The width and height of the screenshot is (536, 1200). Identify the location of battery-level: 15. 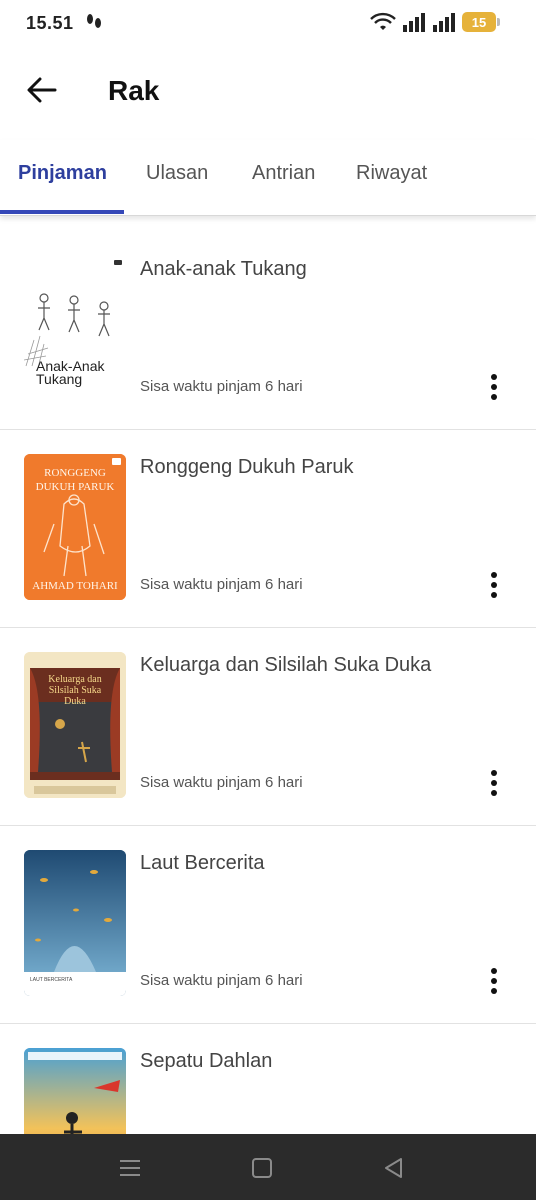
(479, 22).